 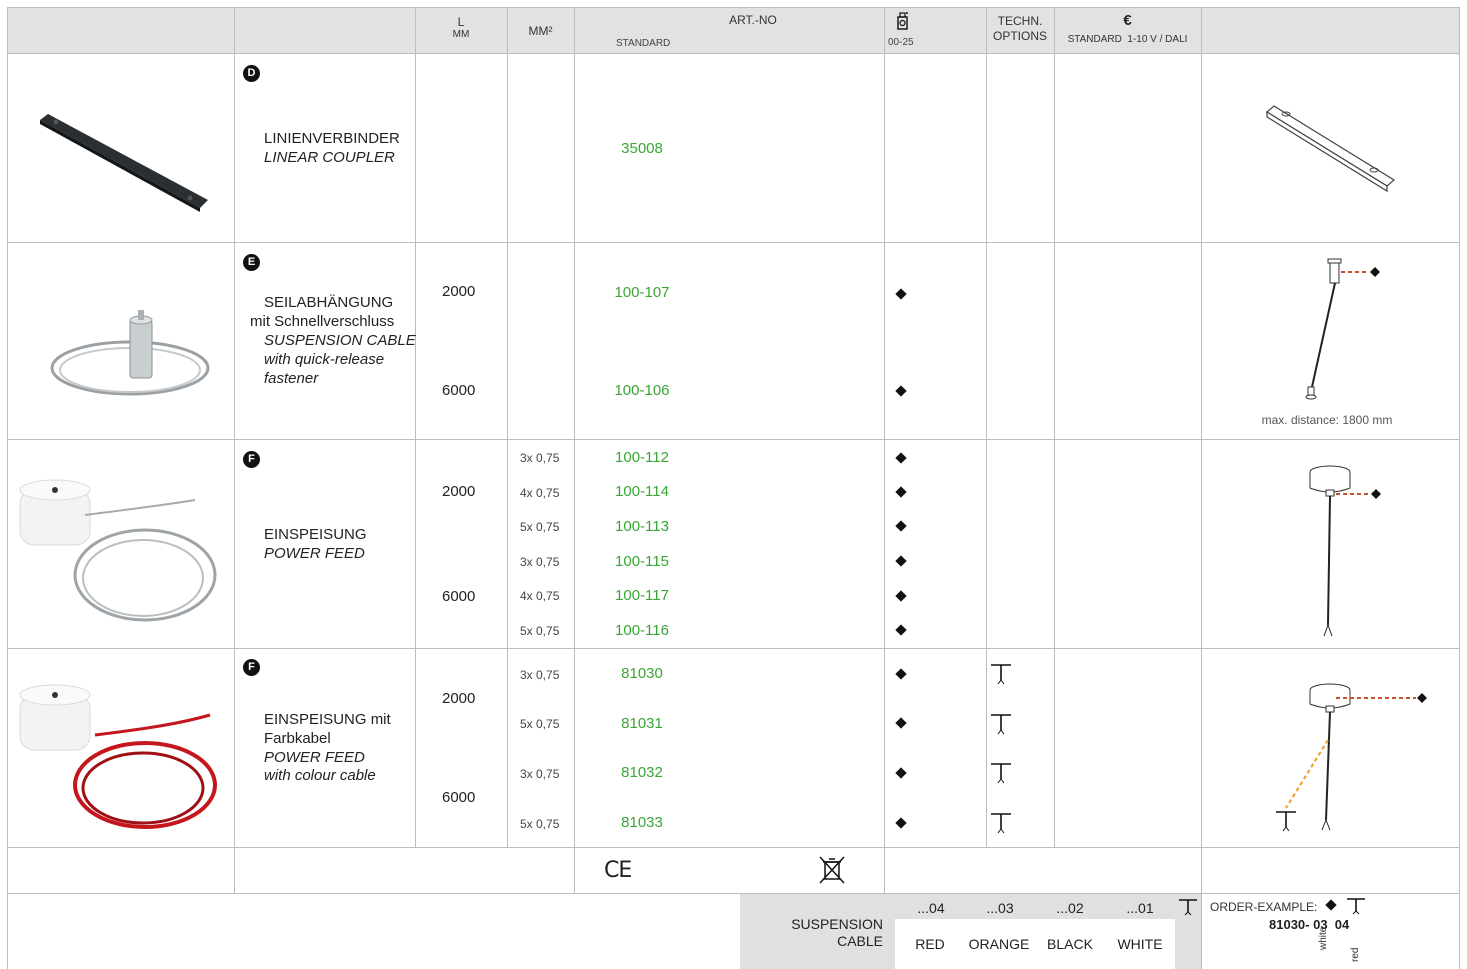 I want to click on header-colour-range: 00-25, so click(x=901, y=42).